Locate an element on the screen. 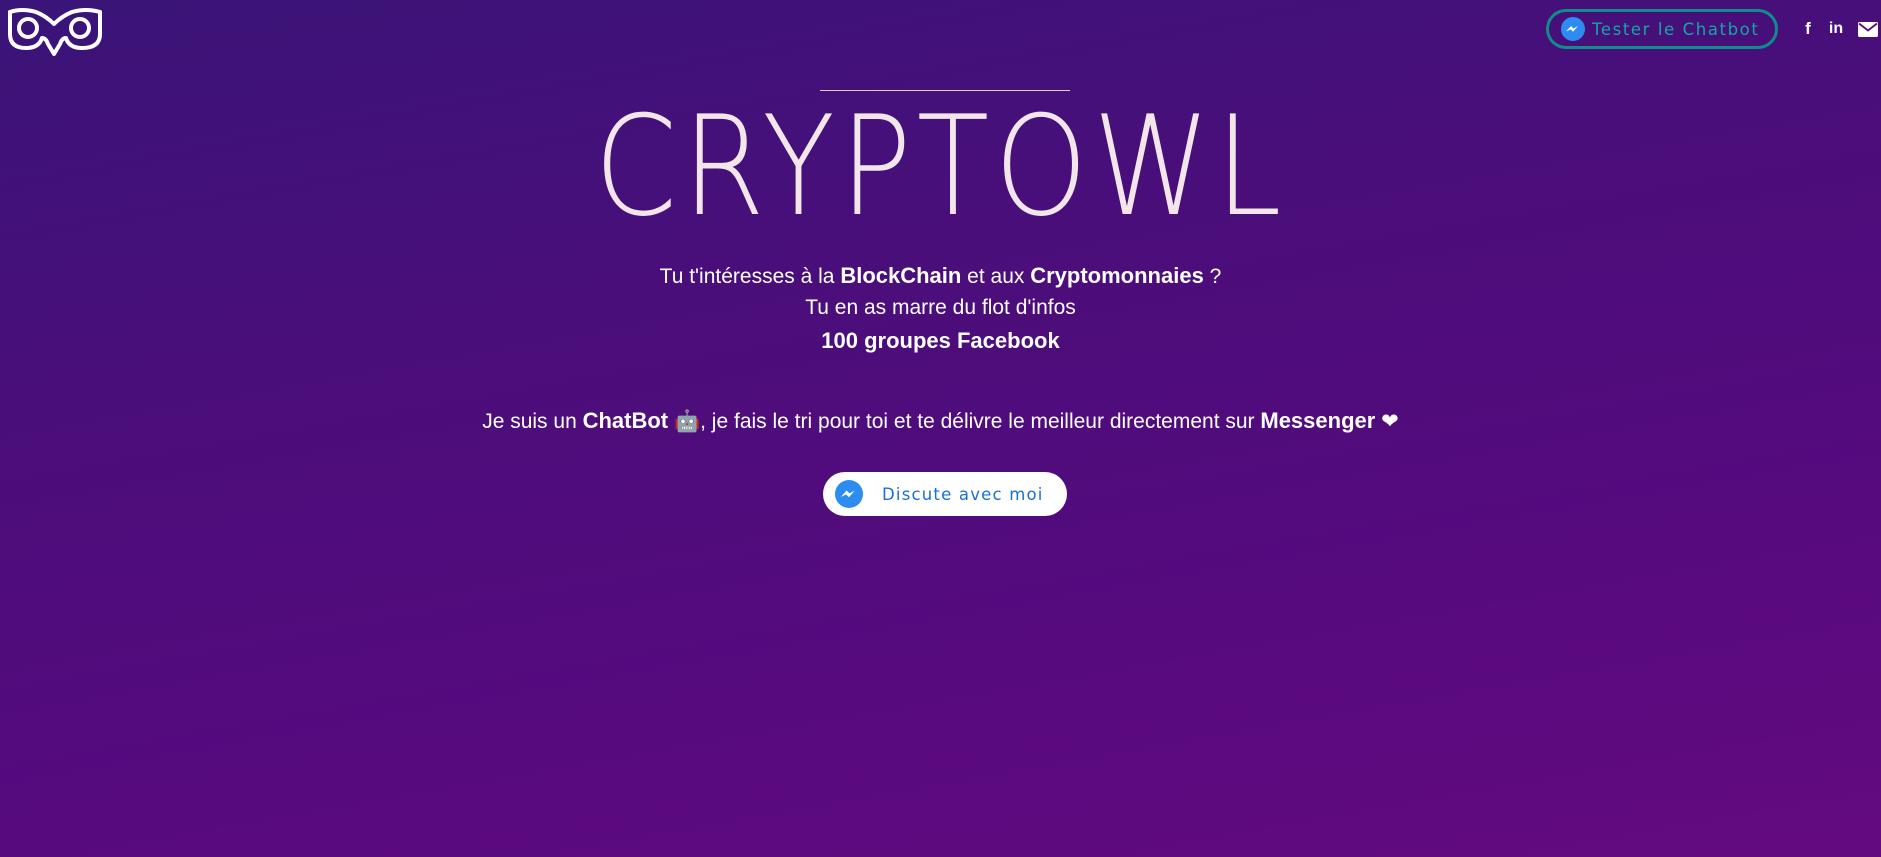 This screenshot has height=857, width=1881. tagline-text: et aux is located at coordinates (996, 276).